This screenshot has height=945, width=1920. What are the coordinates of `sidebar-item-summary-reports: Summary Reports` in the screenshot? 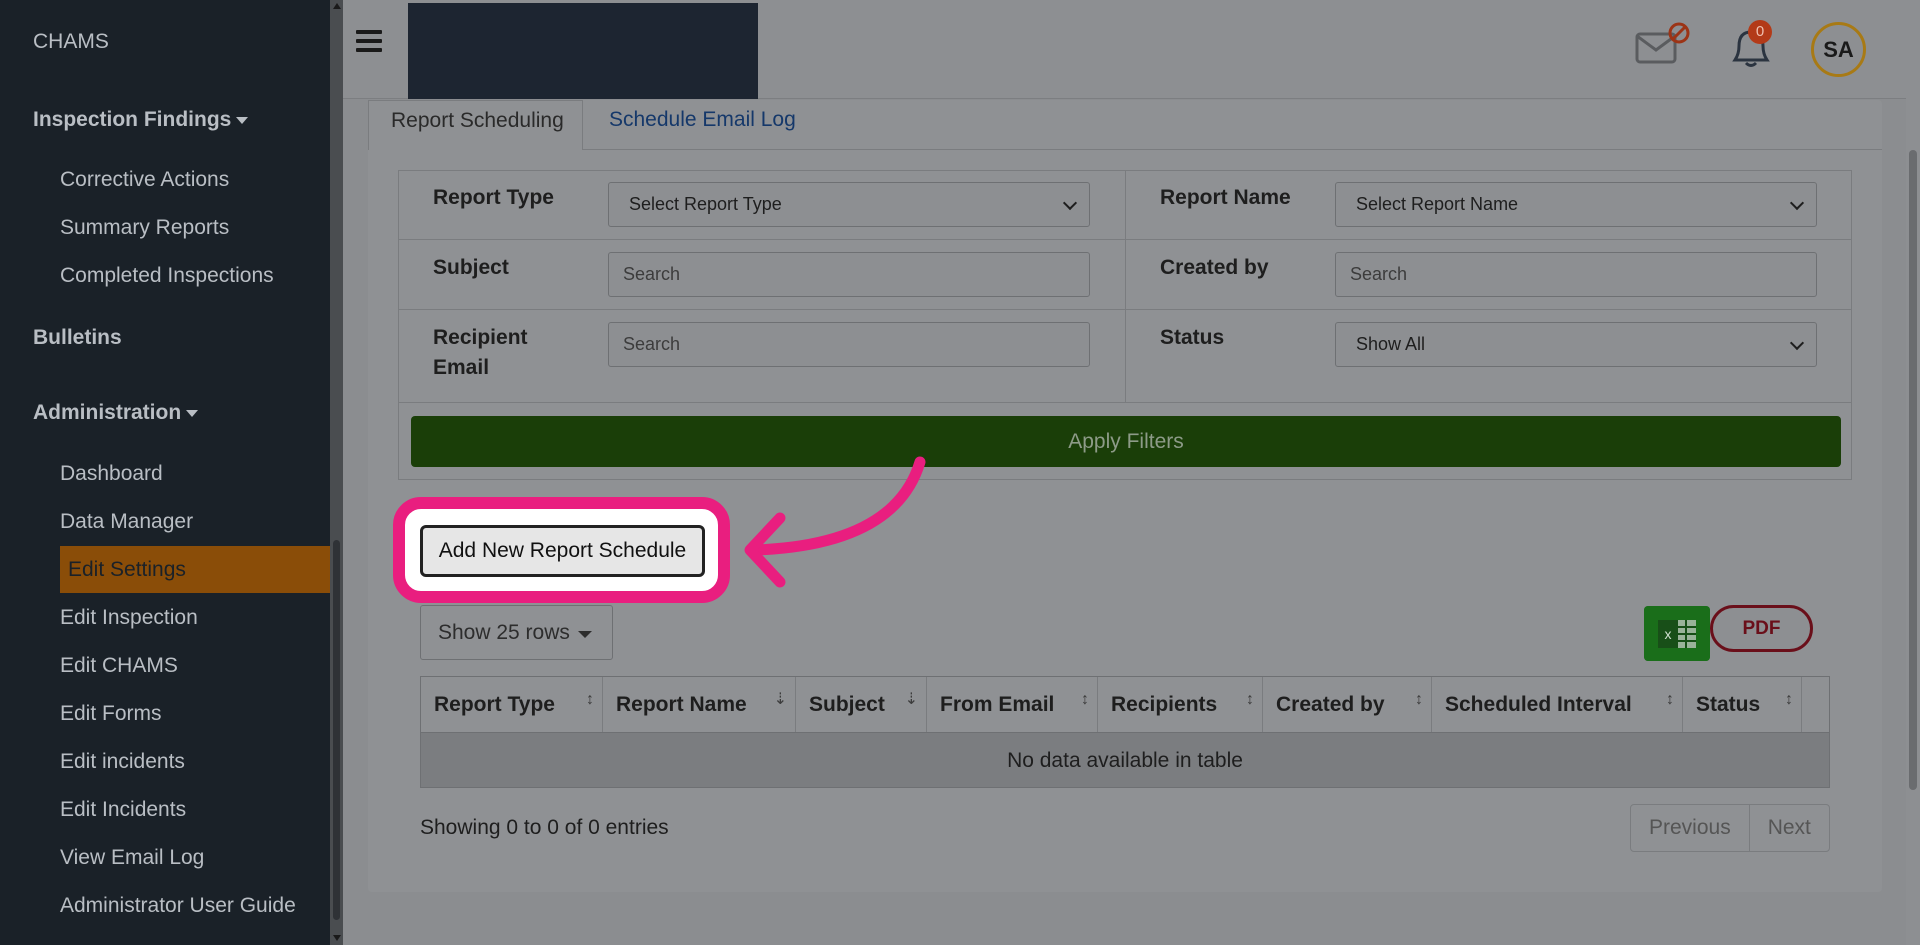 It's located at (144, 227).